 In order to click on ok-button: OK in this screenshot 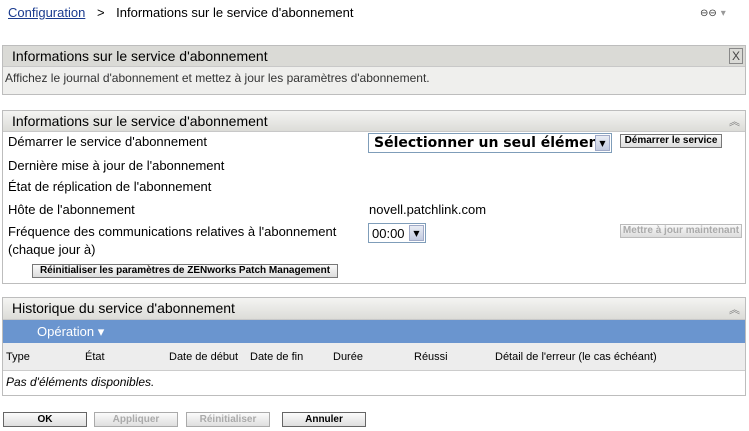, I will do `click(45, 419)`.